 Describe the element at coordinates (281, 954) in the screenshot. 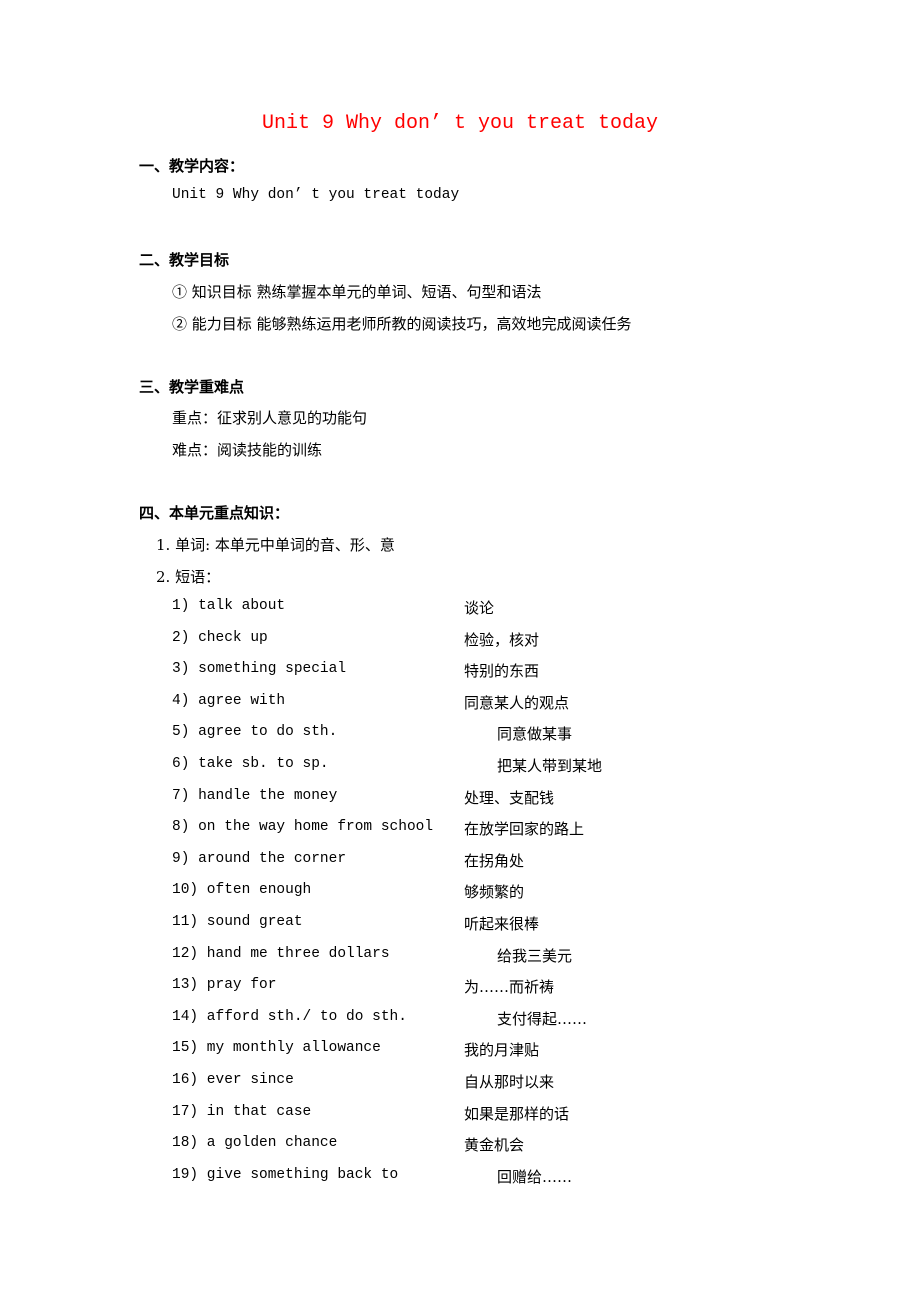

I see `phrase-english: 12) hand me three dollars` at that location.